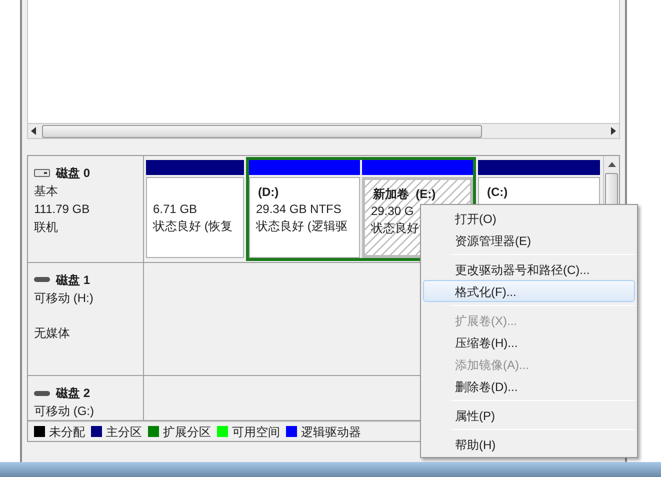 The width and height of the screenshot is (661, 477). What do you see at coordinates (331, 432) in the screenshot?
I see `legend-label: 逻辑驱动器` at bounding box center [331, 432].